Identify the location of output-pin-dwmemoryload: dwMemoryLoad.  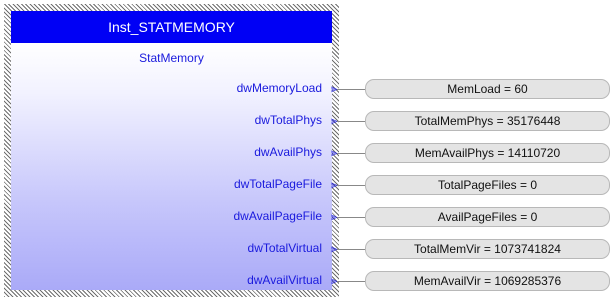
(279, 88).